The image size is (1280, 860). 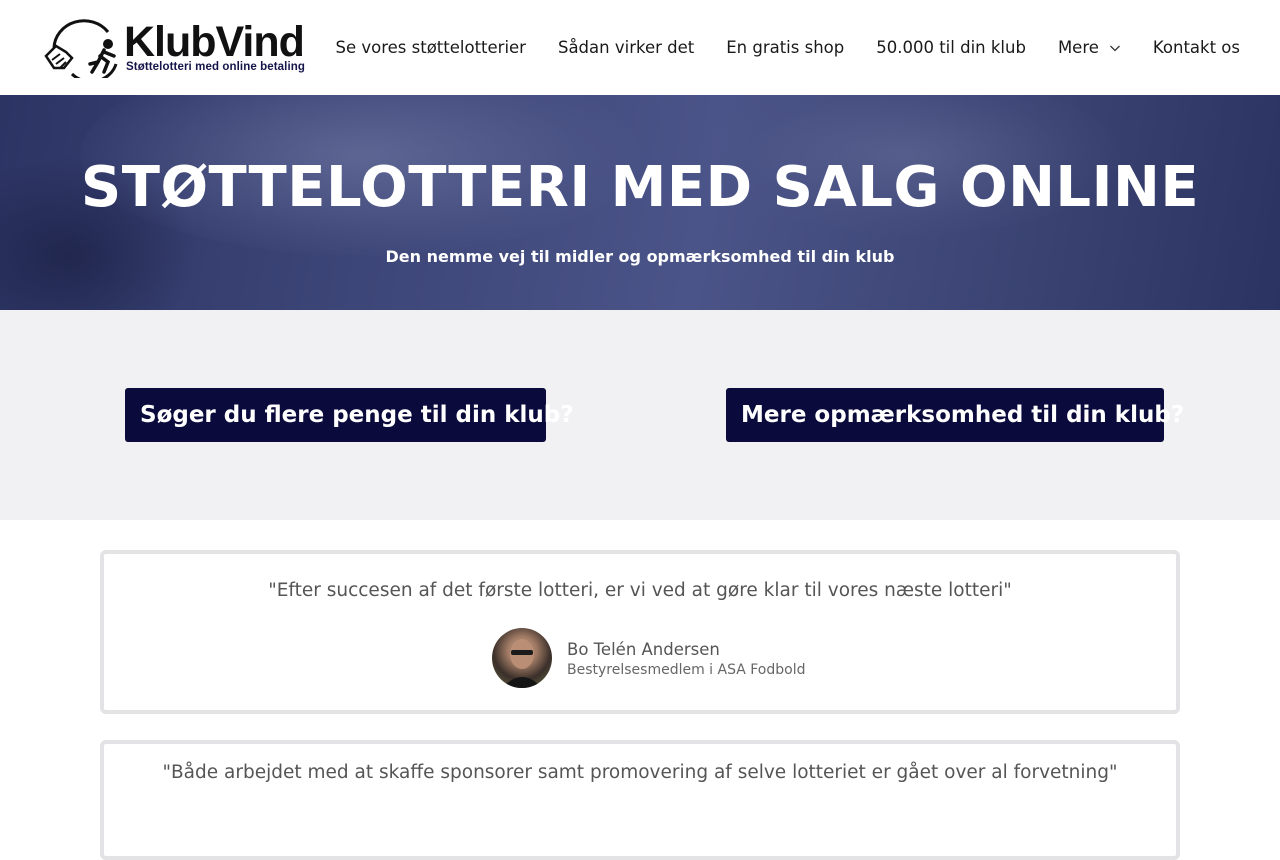 I want to click on nav-item-mere-label: Mere, so click(x=1078, y=47).